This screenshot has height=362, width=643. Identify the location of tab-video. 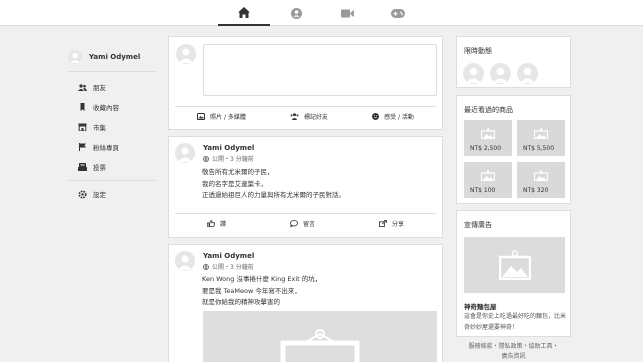
(347, 13).